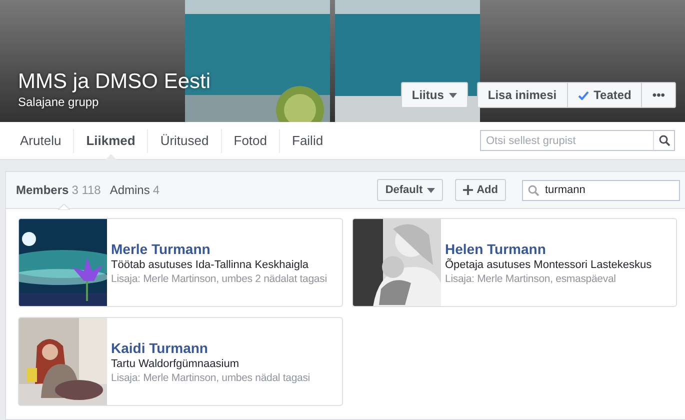 This screenshot has height=420, width=685. What do you see at coordinates (59, 102) in the screenshot?
I see `group-privacy: Salajane grupp` at bounding box center [59, 102].